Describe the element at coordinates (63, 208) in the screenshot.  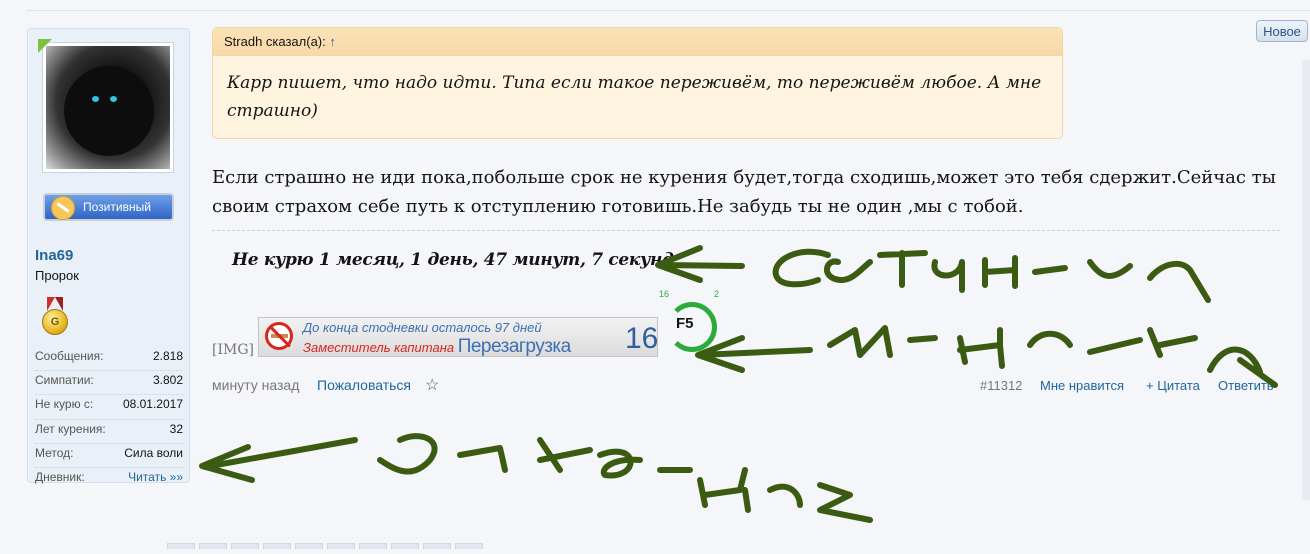
I see `positive-icon` at that location.